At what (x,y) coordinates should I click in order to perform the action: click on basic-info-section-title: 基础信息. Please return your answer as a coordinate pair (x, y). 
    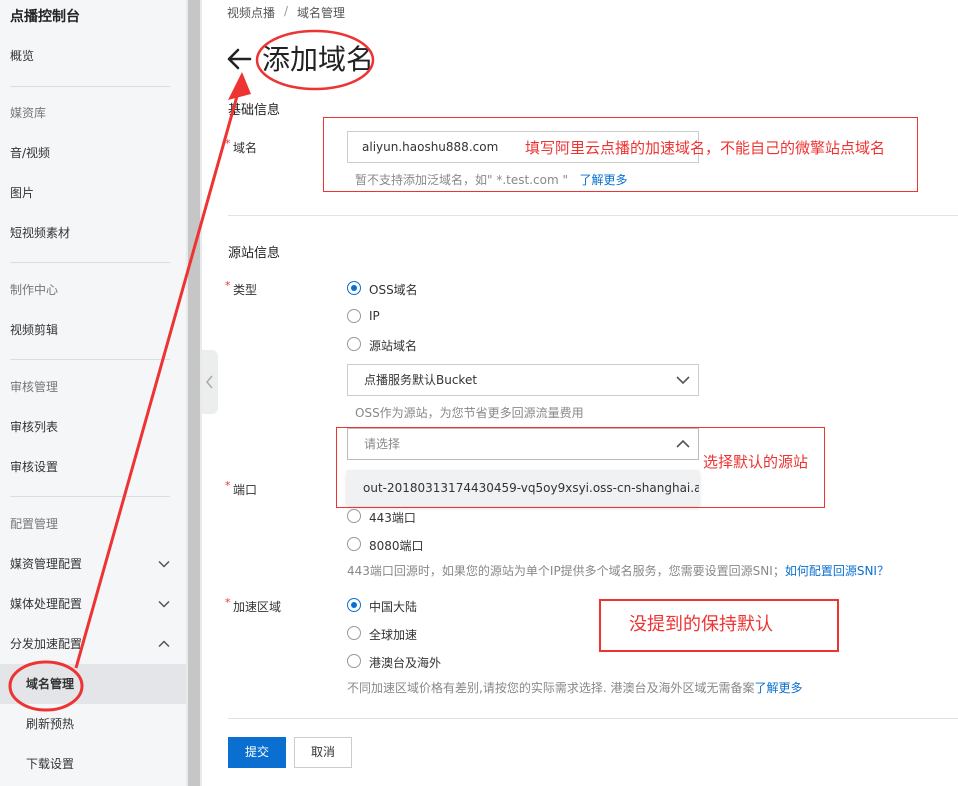
    Looking at the image, I should click on (254, 110).